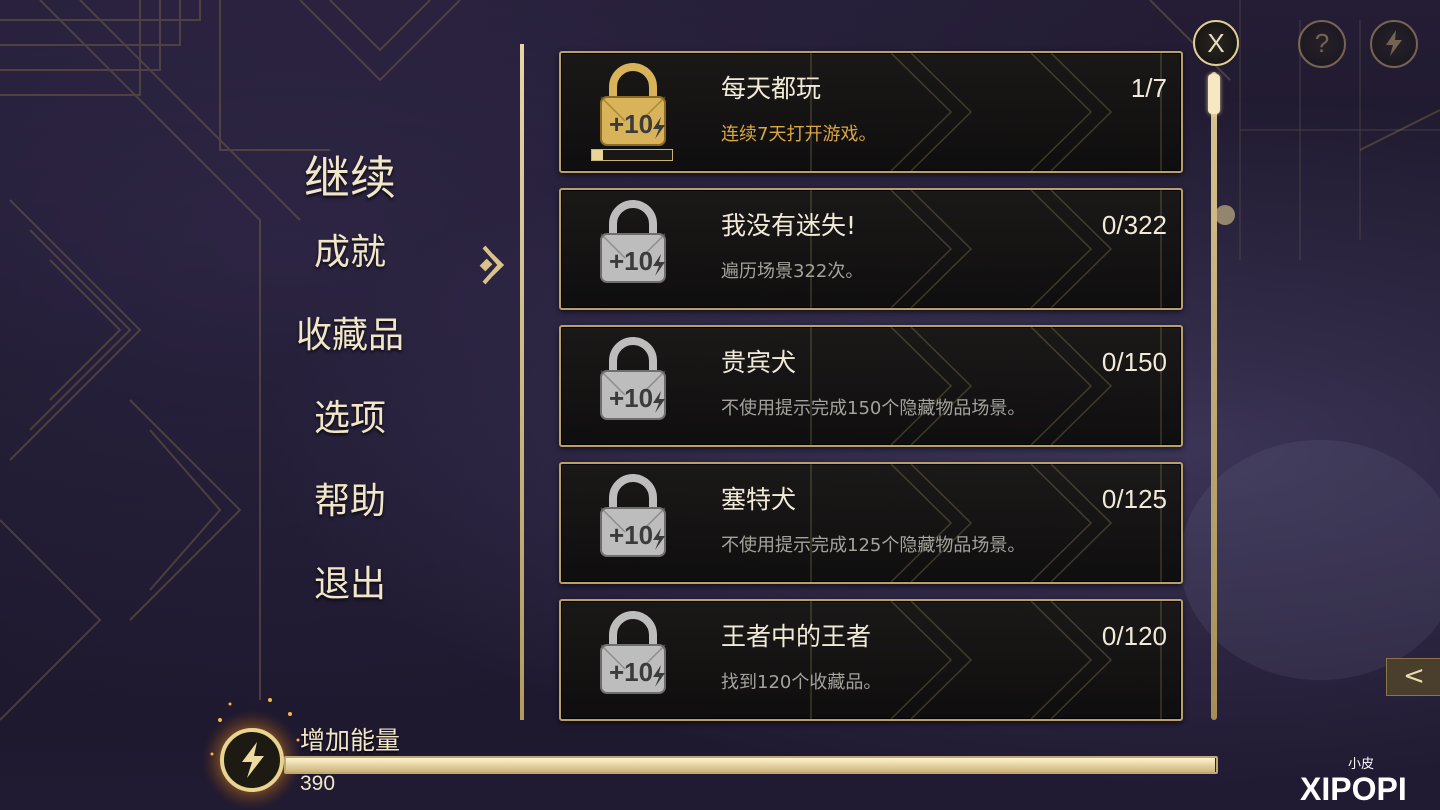  I want to click on achievement-card: +10 塞特犬 0/125 不使用提示完成125个隐藏物品场景。, so click(871, 523).